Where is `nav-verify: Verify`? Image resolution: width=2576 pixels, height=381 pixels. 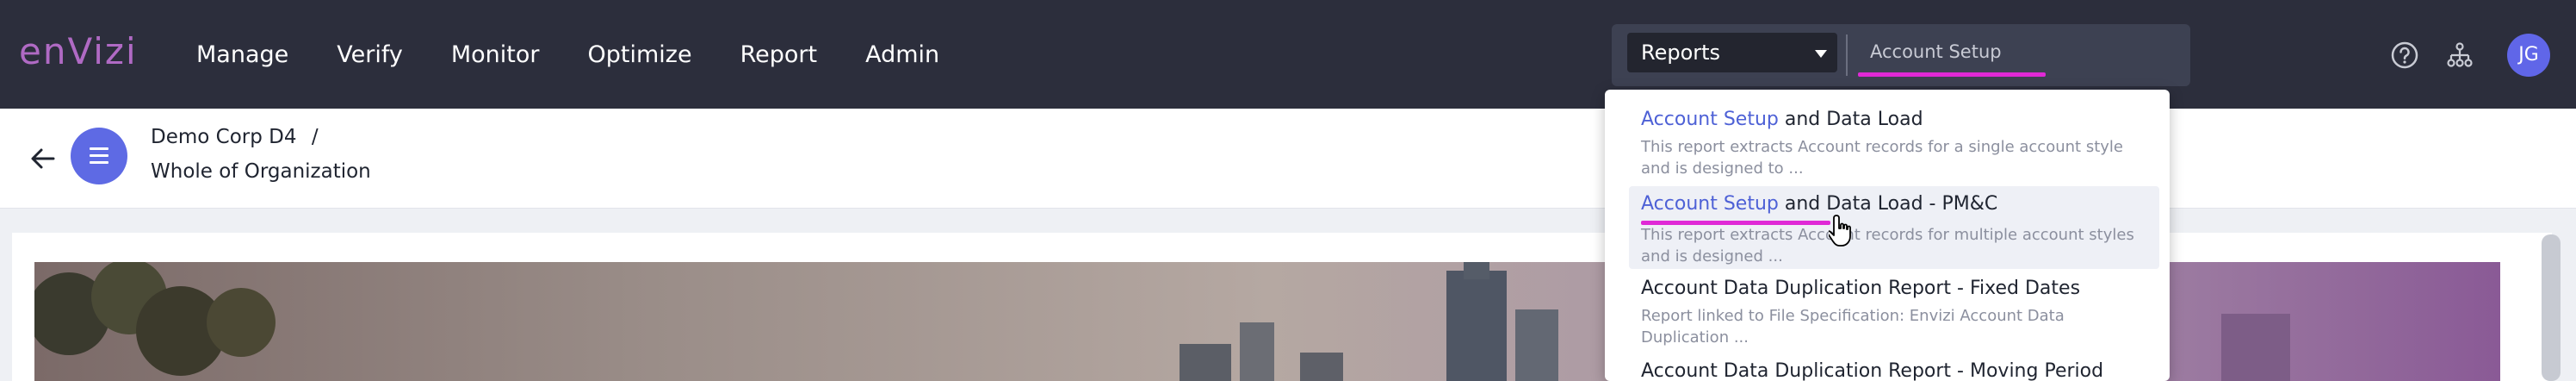 nav-verify: Verify is located at coordinates (370, 54).